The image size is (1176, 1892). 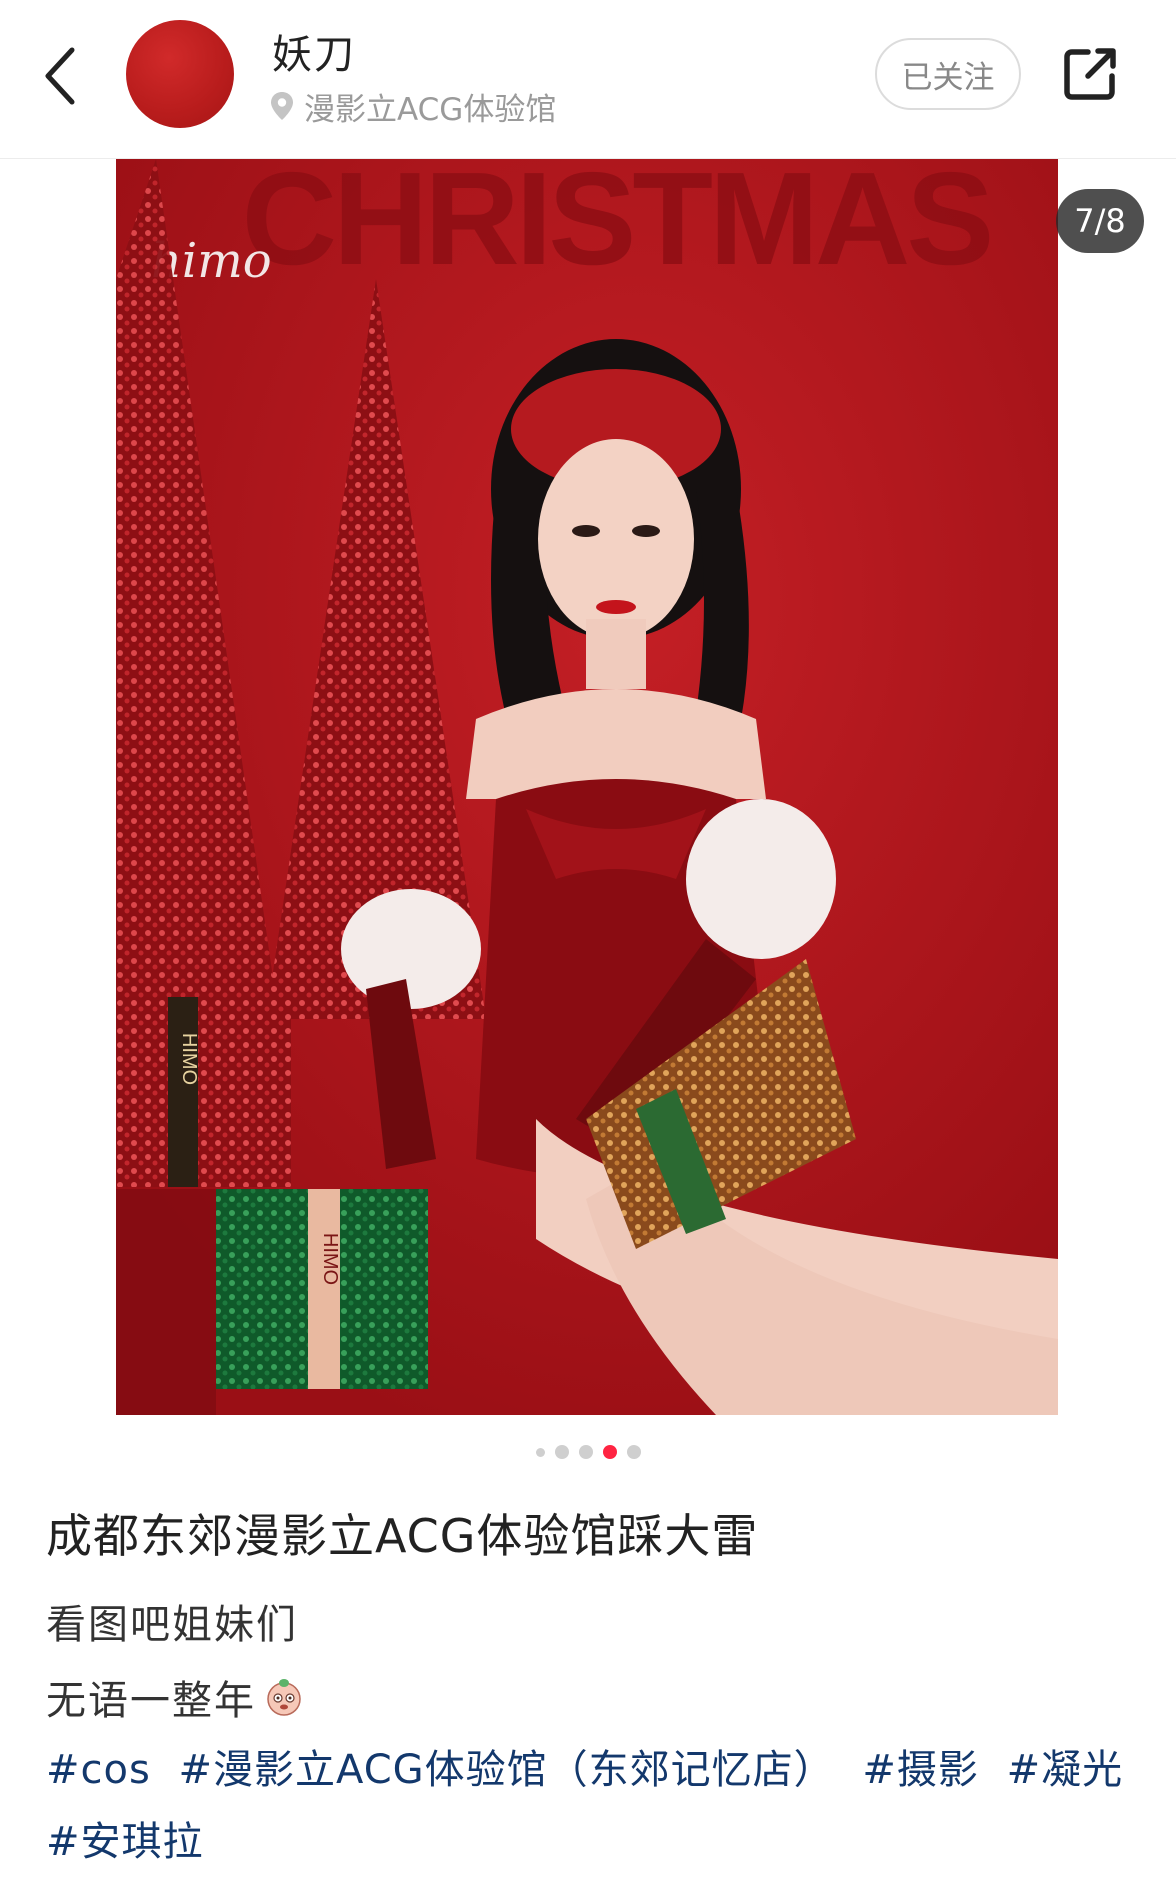 What do you see at coordinates (284, 1697) in the screenshot?
I see `speechless-face-emoji-icon` at bounding box center [284, 1697].